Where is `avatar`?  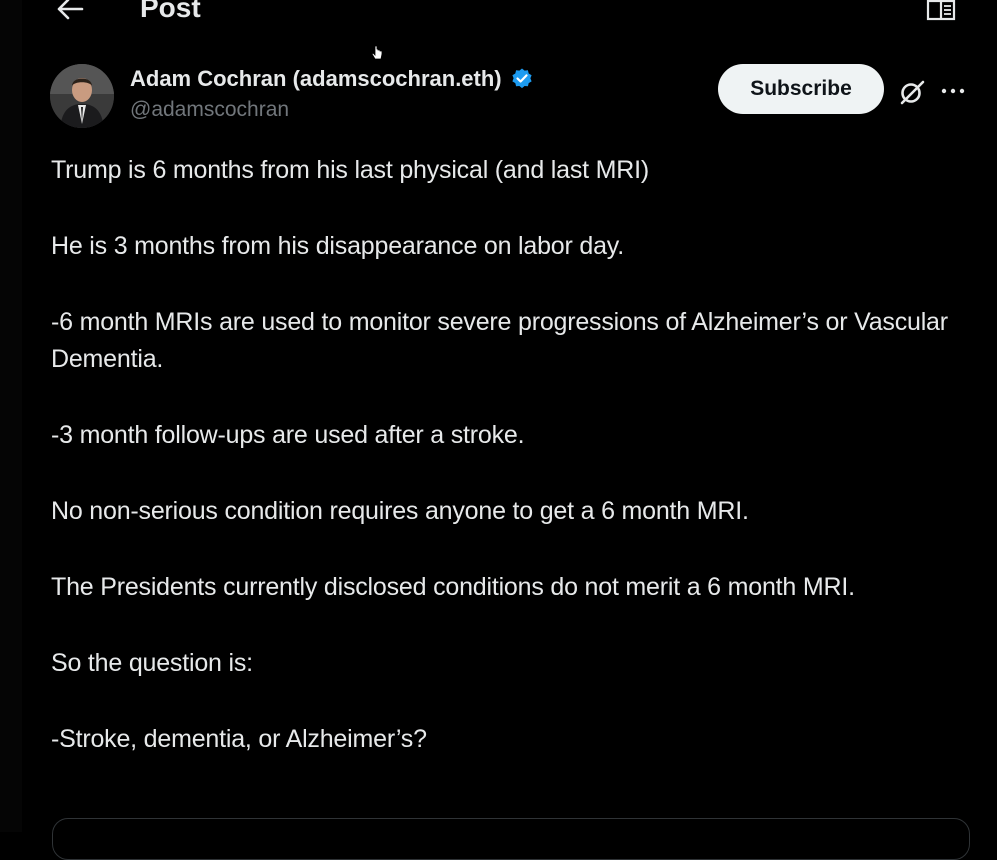 avatar is located at coordinates (82, 96).